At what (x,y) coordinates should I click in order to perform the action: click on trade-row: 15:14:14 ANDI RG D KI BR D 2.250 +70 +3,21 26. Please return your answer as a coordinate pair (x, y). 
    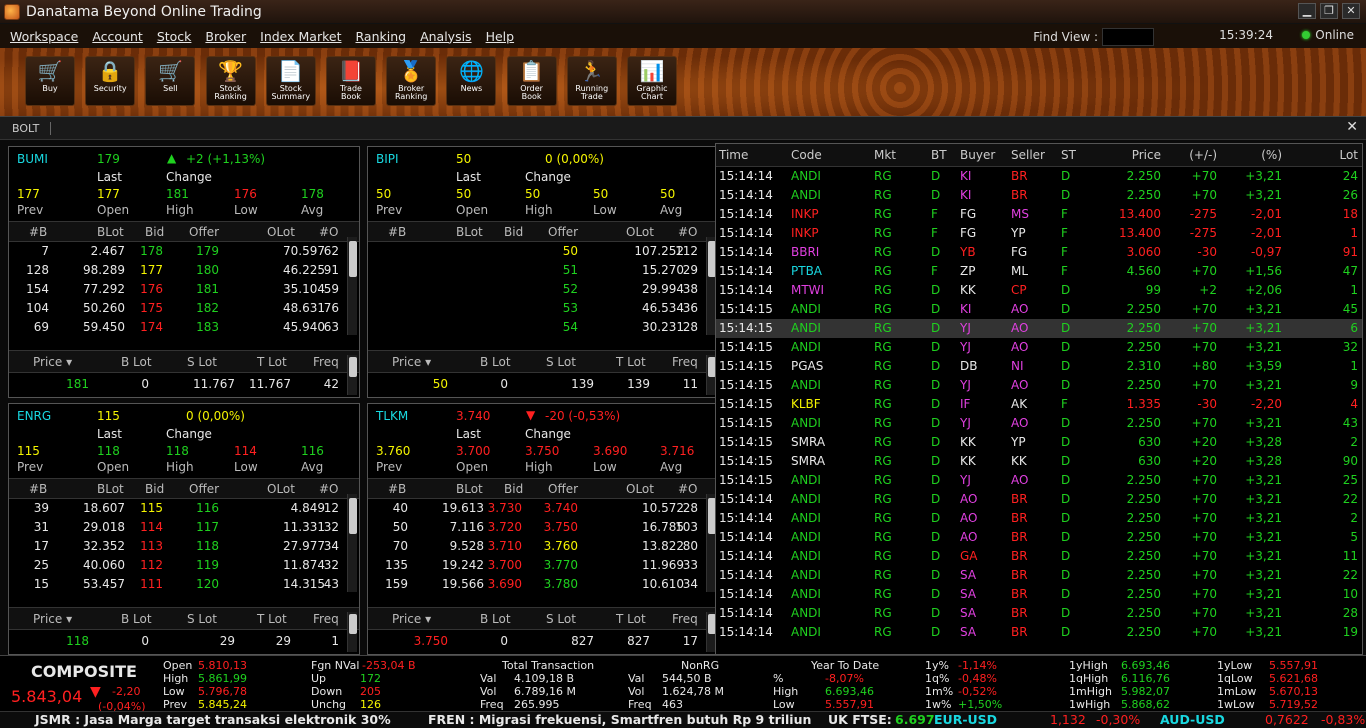
    Looking at the image, I should click on (1039, 195).